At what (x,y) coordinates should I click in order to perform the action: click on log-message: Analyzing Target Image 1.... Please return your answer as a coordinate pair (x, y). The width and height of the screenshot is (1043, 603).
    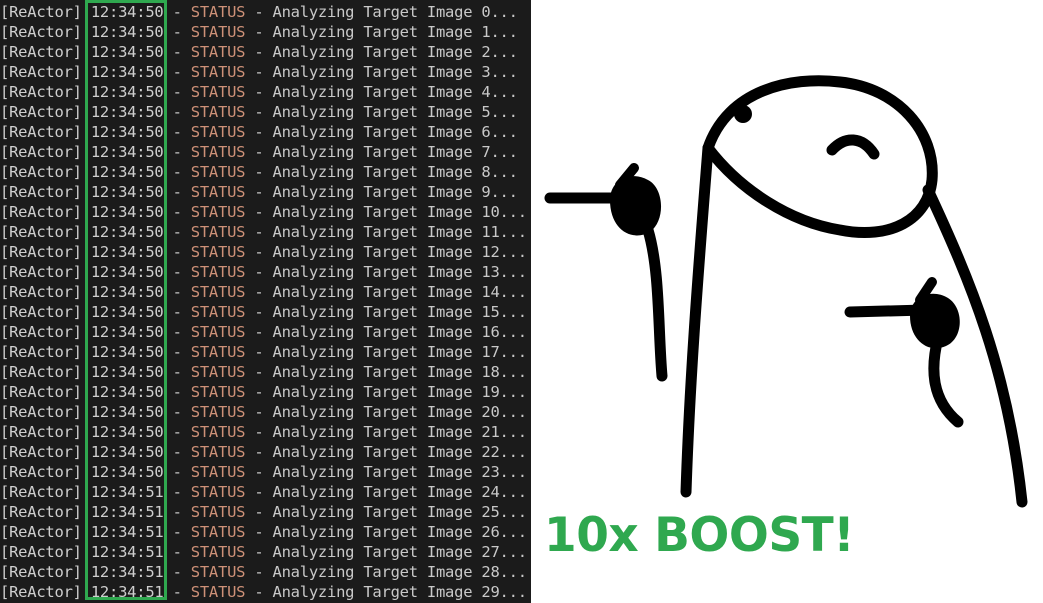
    Looking at the image, I should click on (395, 32).